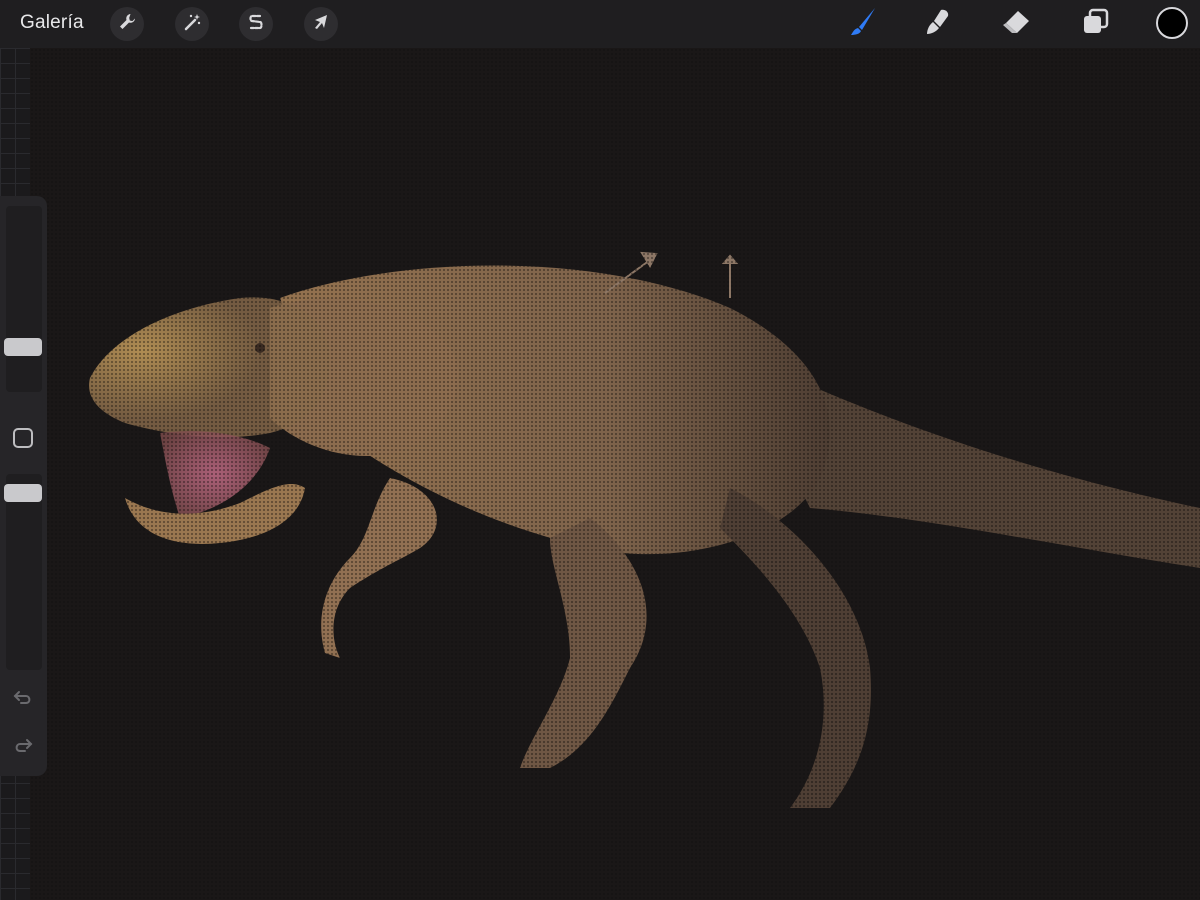  I want to click on transform-button, so click(321, 24).